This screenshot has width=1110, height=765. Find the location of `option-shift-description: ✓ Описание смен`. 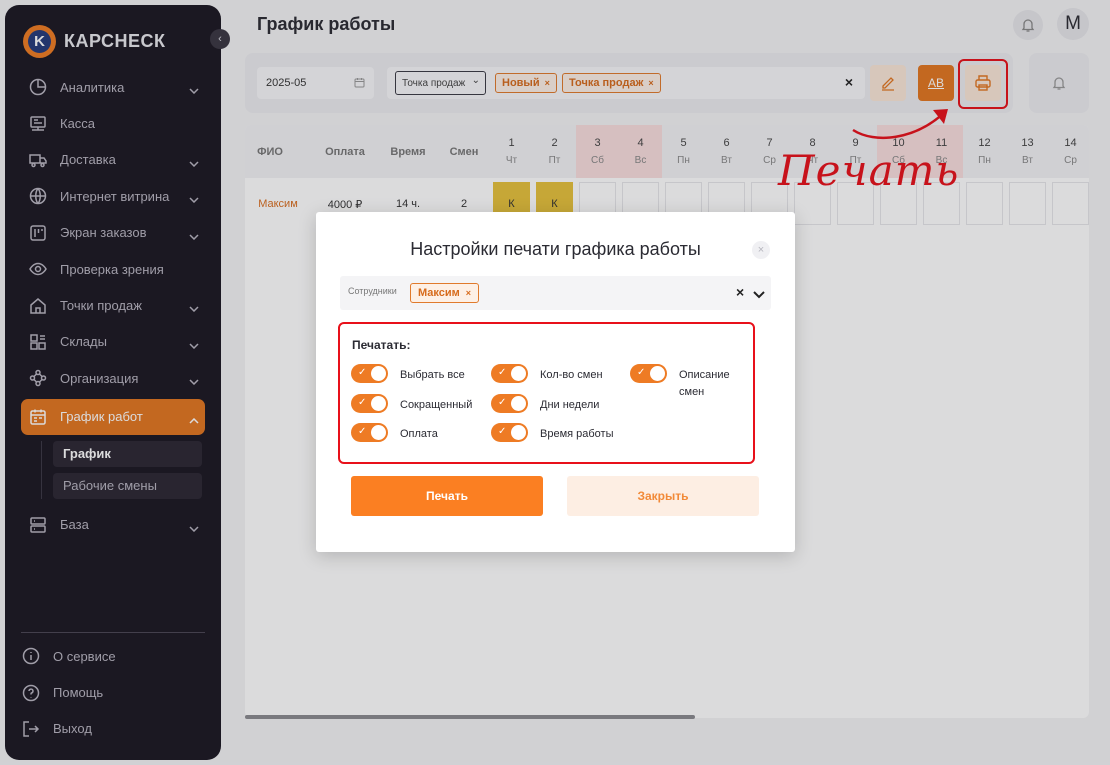

option-shift-description: ✓ Описание смен is located at coordinates (685, 382).